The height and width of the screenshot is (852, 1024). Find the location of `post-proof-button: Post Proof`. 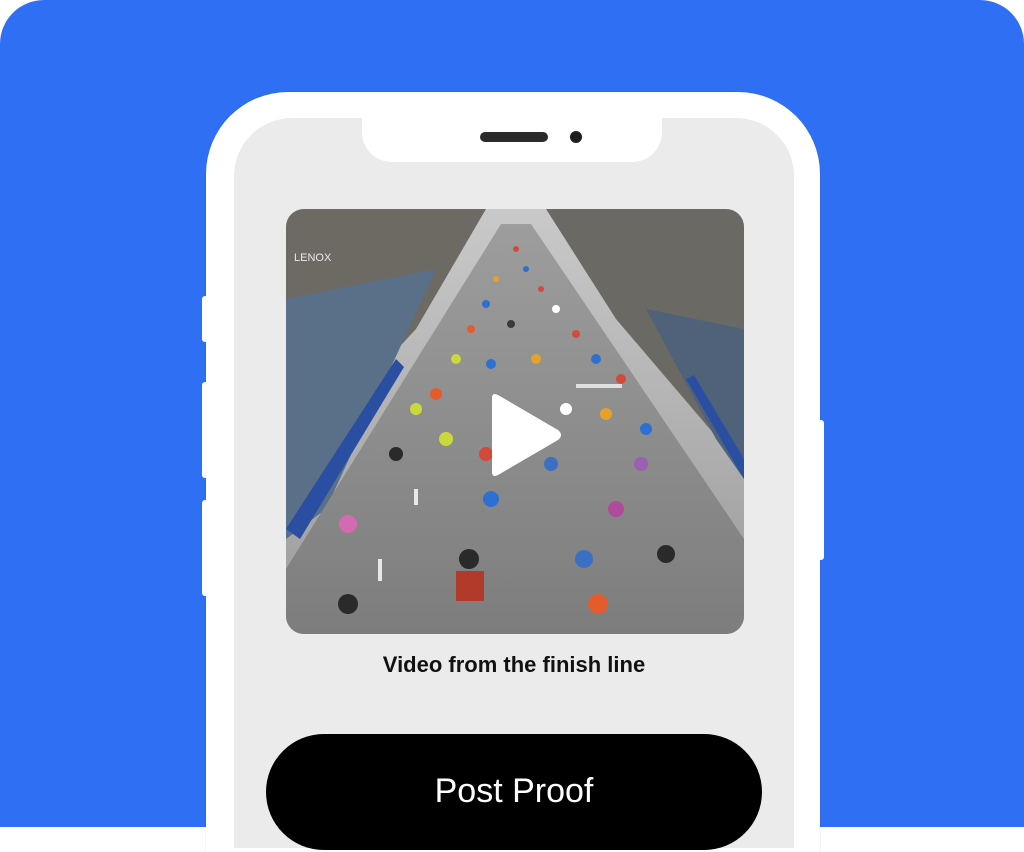

post-proof-button: Post Proof is located at coordinates (514, 792).